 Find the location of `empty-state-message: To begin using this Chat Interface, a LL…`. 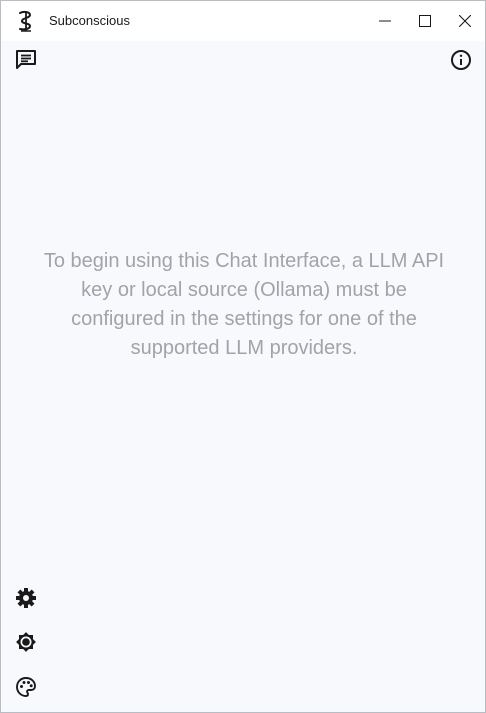

empty-state-message: To begin using this Chat Interface, a LL… is located at coordinates (244, 304).